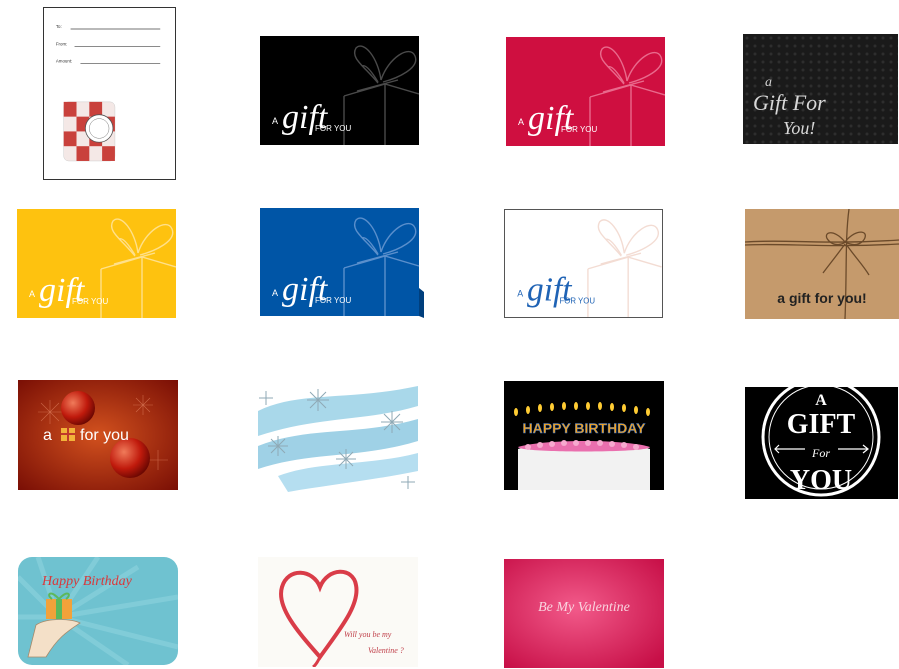 The height and width of the screenshot is (669, 899). I want to click on christmas-card-graphic: a for you, so click(98, 435).